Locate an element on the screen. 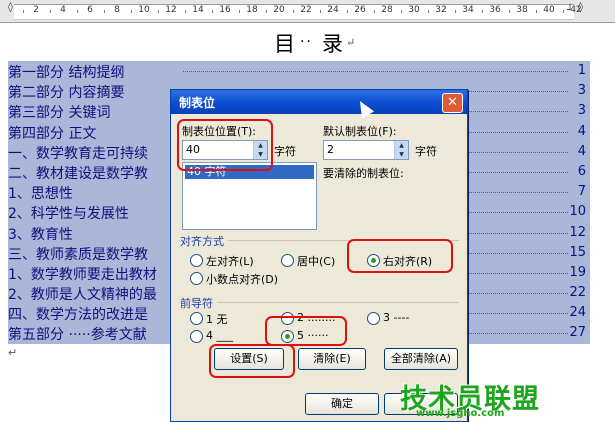 The height and width of the screenshot is (422, 615). align-center-label: 居中(C) is located at coordinates (316, 261).